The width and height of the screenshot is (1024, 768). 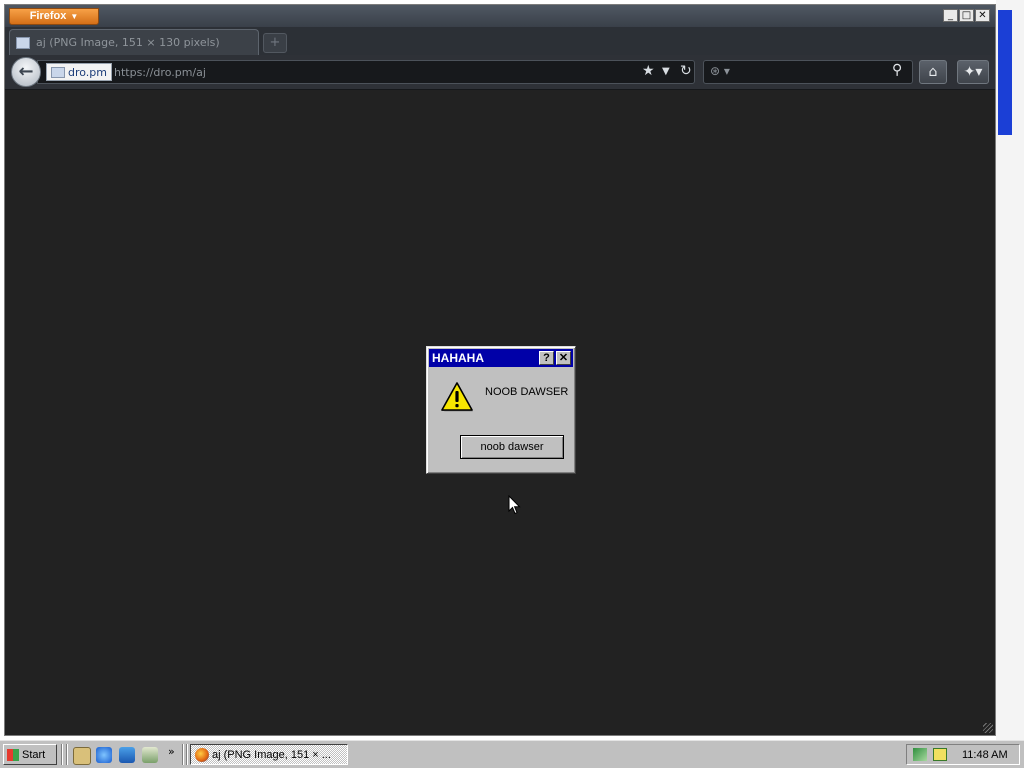 I want to click on home-button: ⌂, so click(x=933, y=72).